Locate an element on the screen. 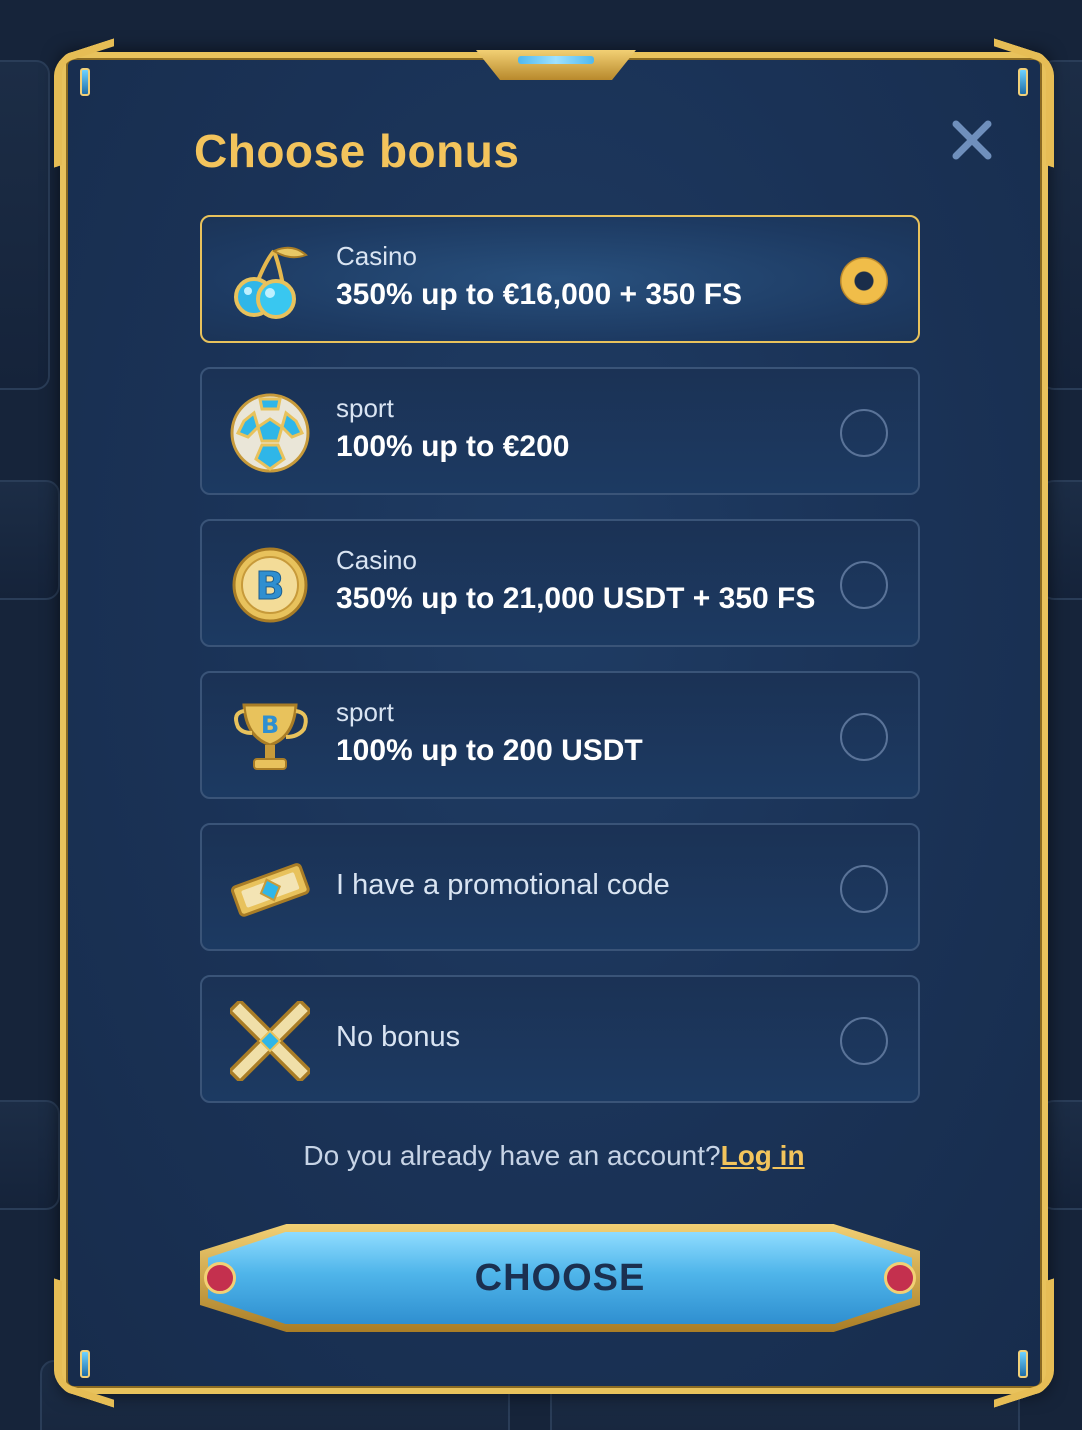 The height and width of the screenshot is (1430, 1082). bonus-option-casino-usdt: B Casino 350% up to 21,000 USDT + 350 FS is located at coordinates (560, 583).